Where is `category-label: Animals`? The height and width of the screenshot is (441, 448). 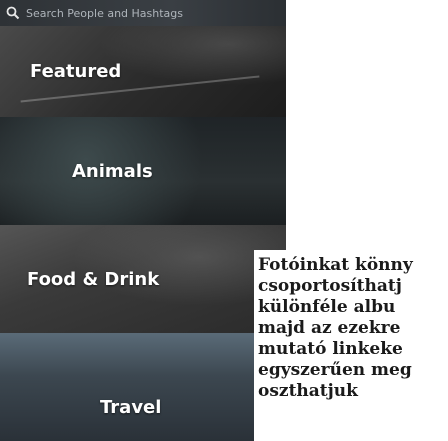 category-label: Animals is located at coordinates (112, 171).